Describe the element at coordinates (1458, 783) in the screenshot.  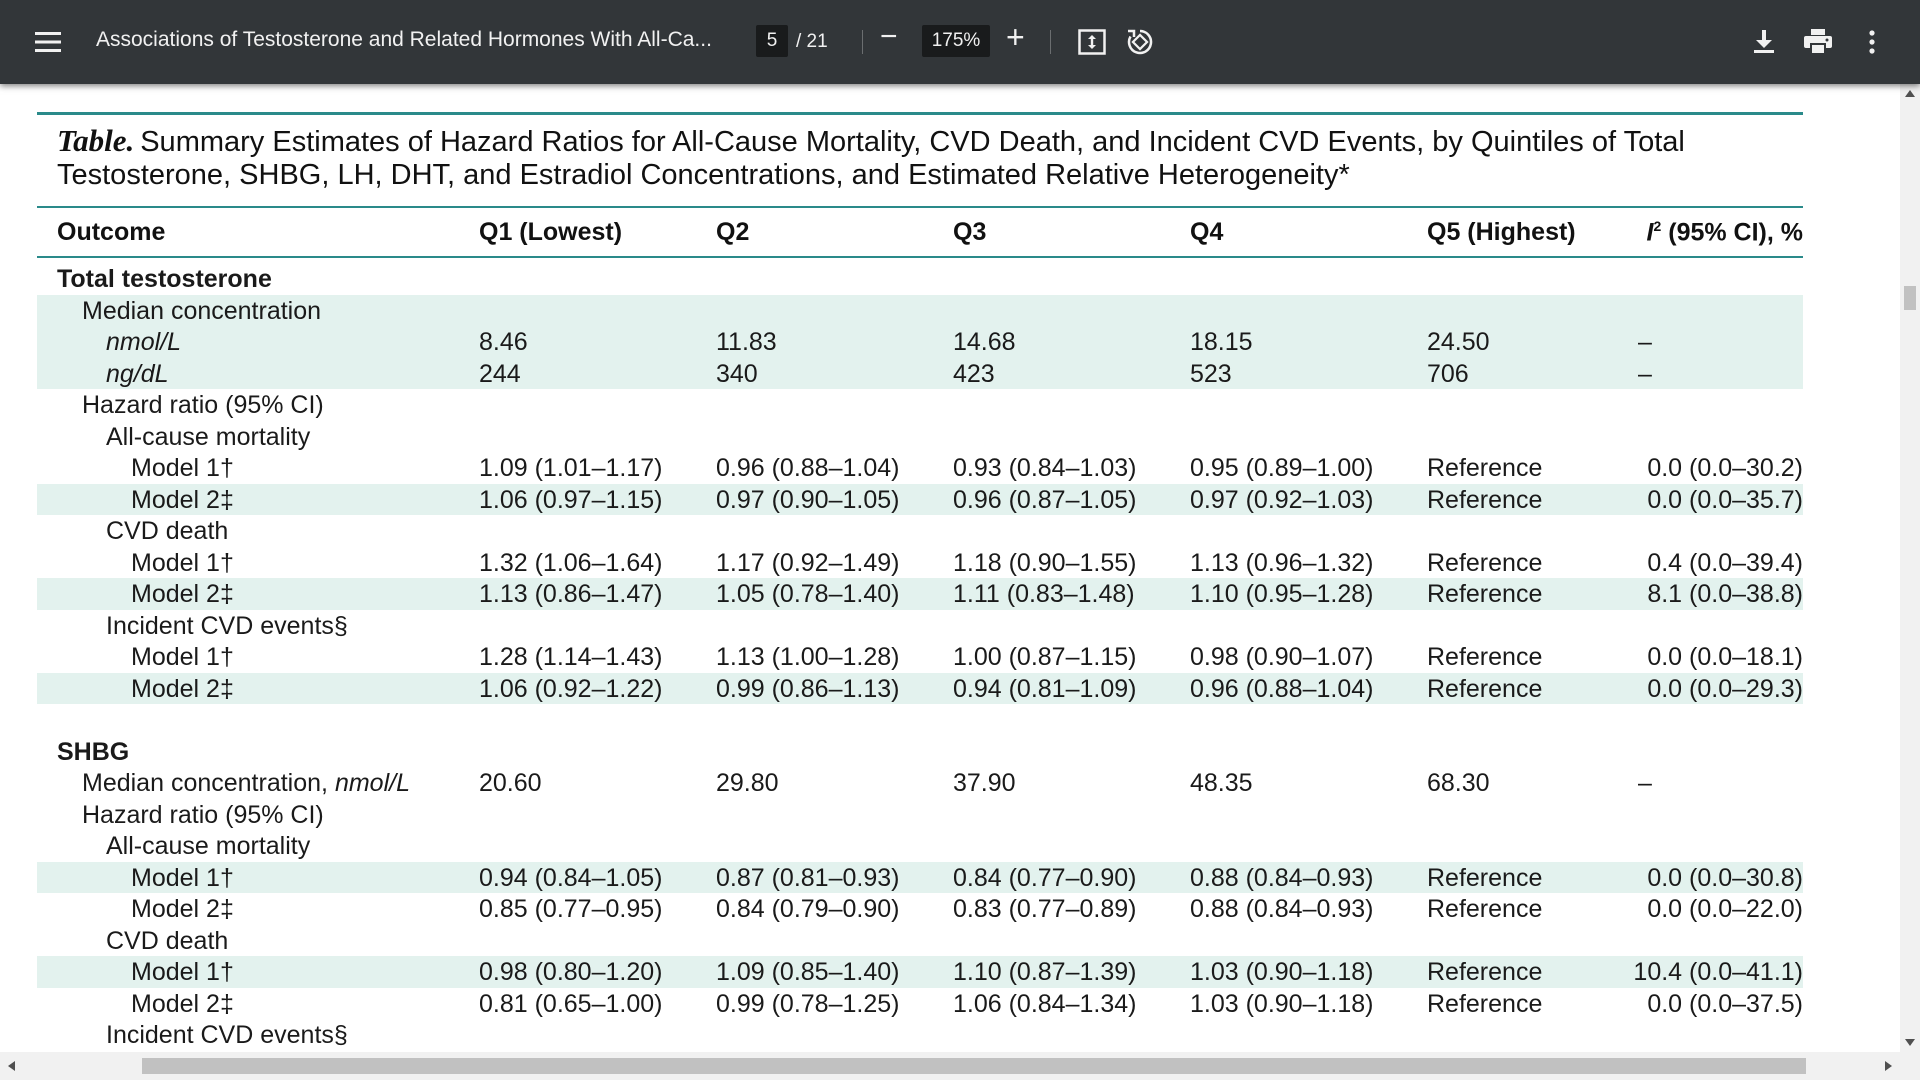
I see `cell-q5: 68.30` at that location.